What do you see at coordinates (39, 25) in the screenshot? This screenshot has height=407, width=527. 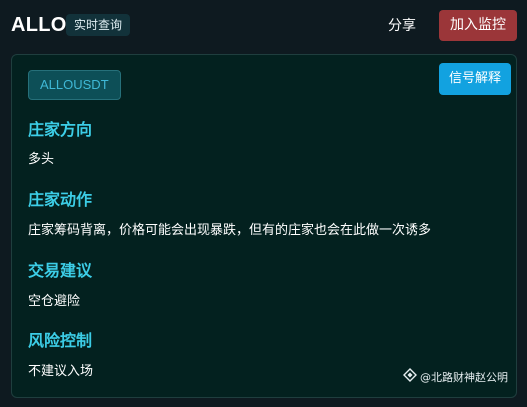 I see `ticker-title: ALLO` at bounding box center [39, 25].